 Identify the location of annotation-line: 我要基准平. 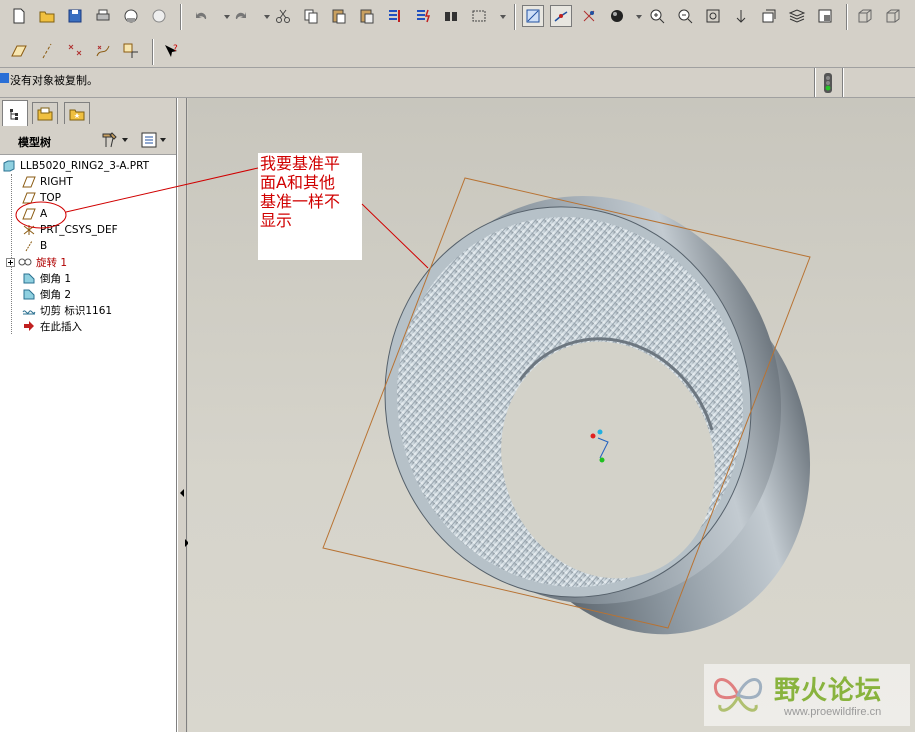
(300, 163).